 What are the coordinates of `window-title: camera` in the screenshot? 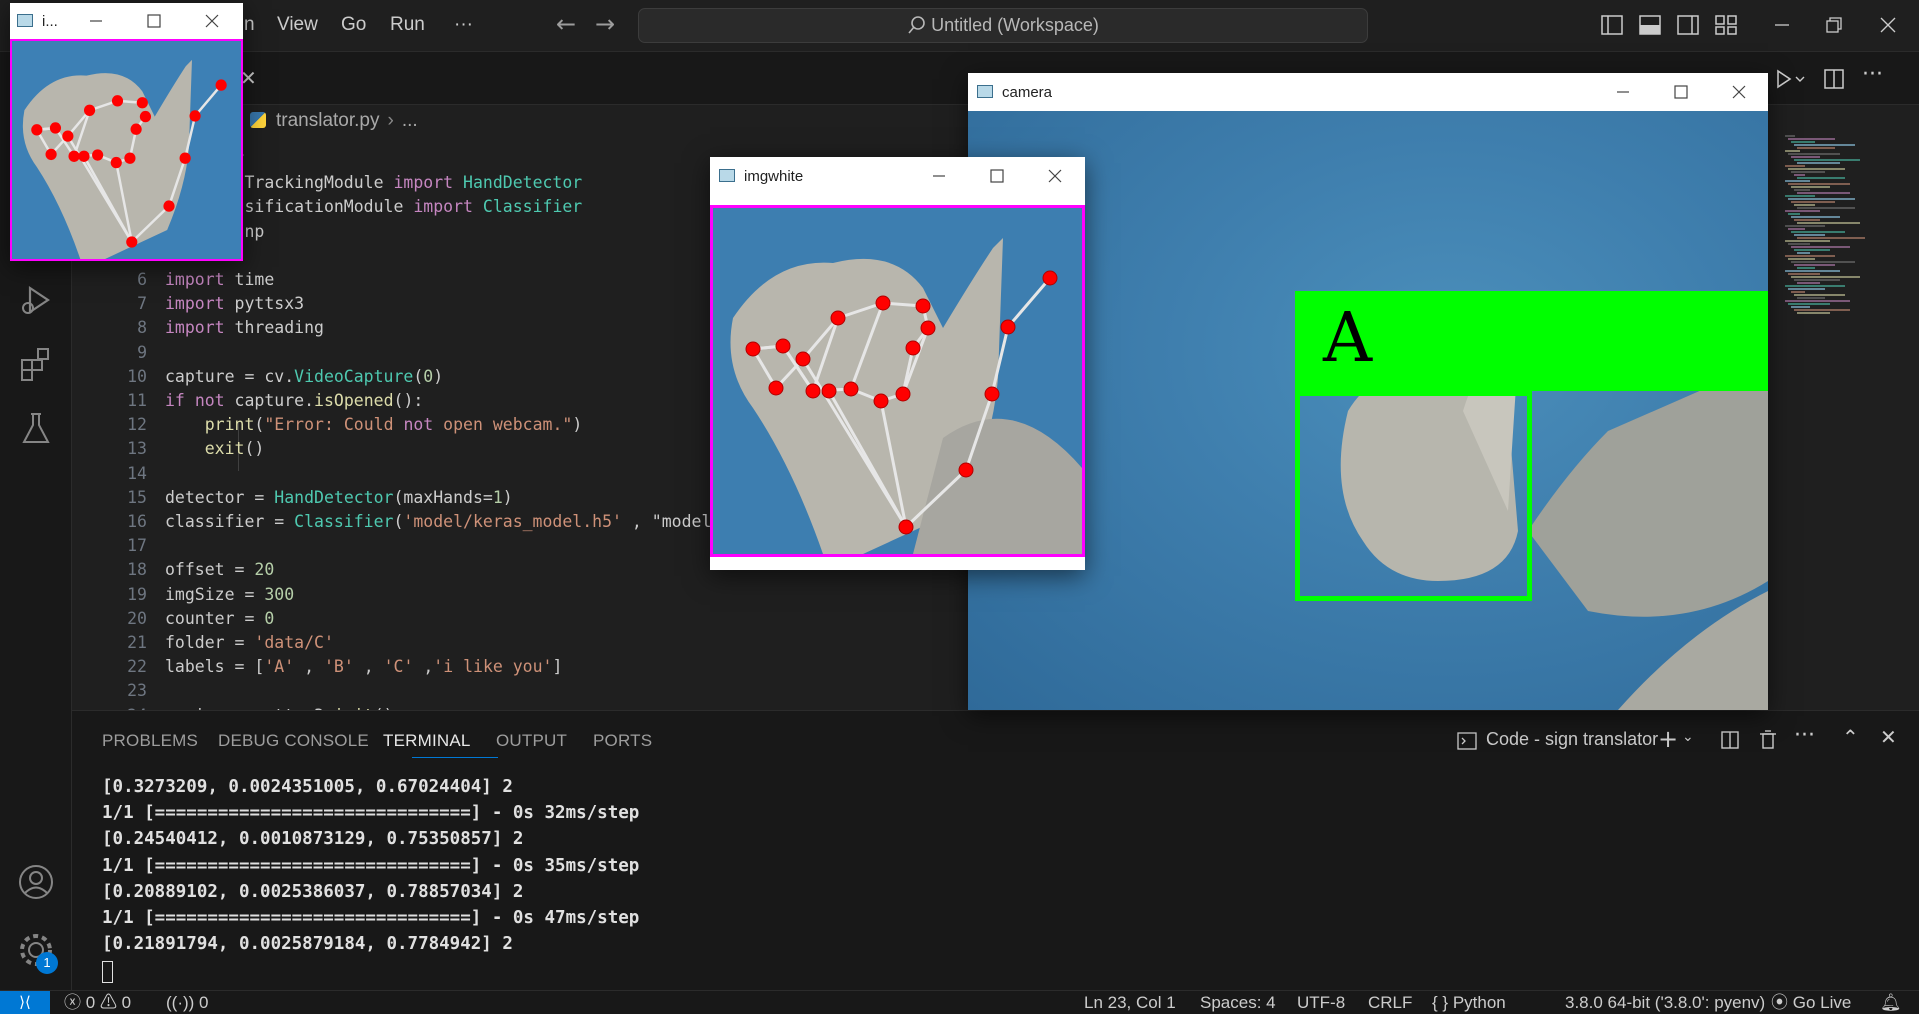 It's located at (1027, 92).